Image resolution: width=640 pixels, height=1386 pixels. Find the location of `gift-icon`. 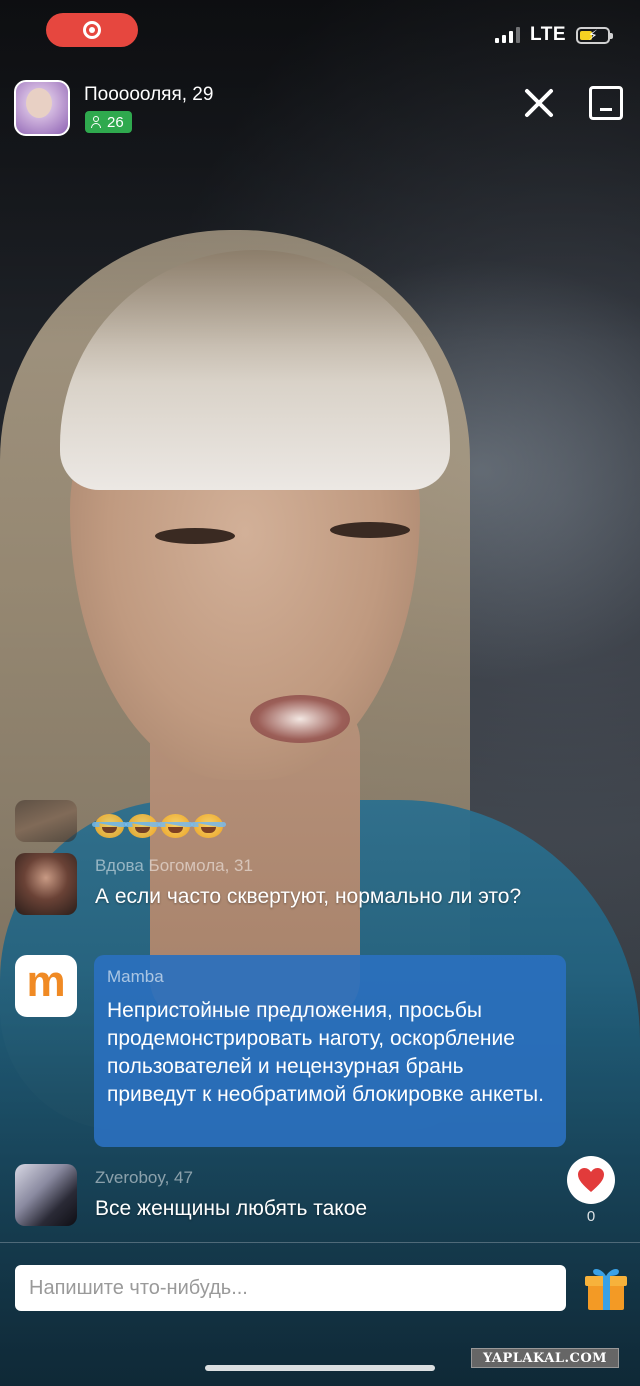

gift-icon is located at coordinates (606, 1289).